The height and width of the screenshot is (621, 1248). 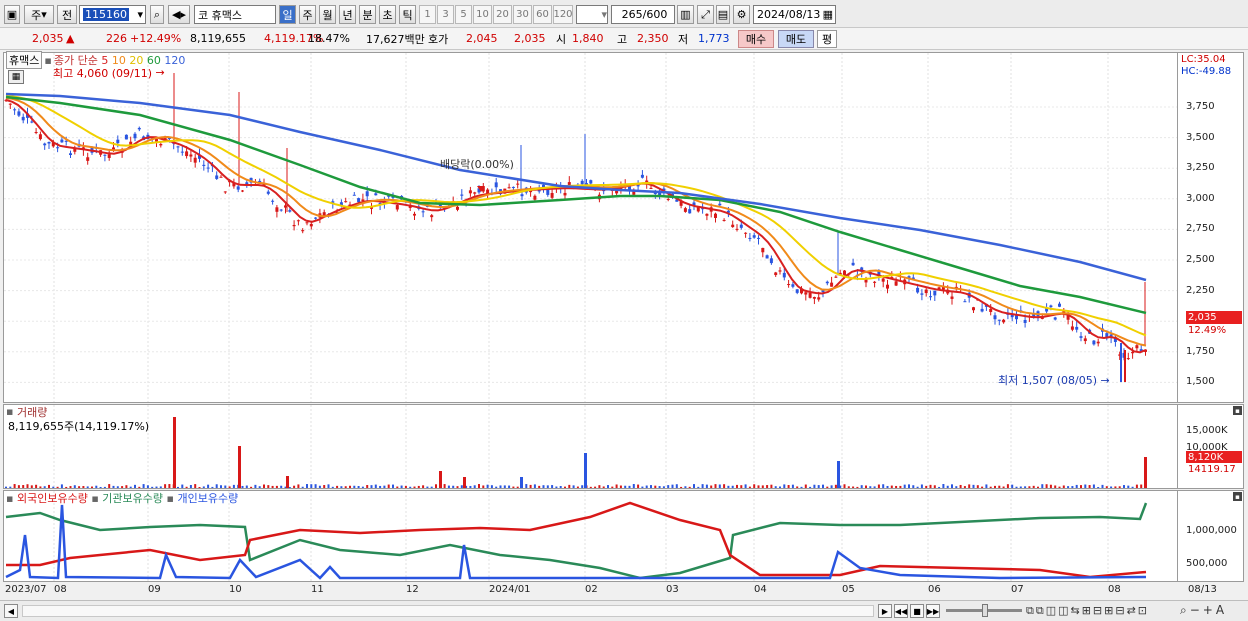 I want to click on stop-icon: ■, so click(x=917, y=611).